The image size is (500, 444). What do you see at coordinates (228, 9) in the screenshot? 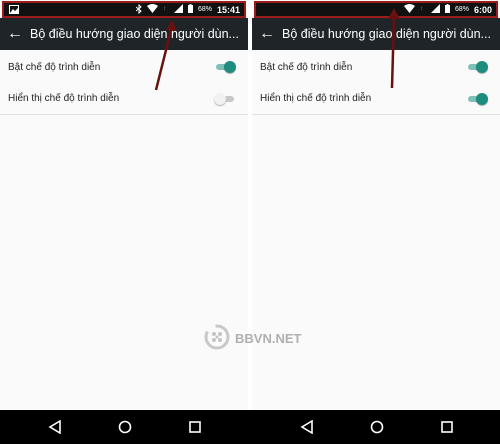
I see `clock: 15:41` at bounding box center [228, 9].